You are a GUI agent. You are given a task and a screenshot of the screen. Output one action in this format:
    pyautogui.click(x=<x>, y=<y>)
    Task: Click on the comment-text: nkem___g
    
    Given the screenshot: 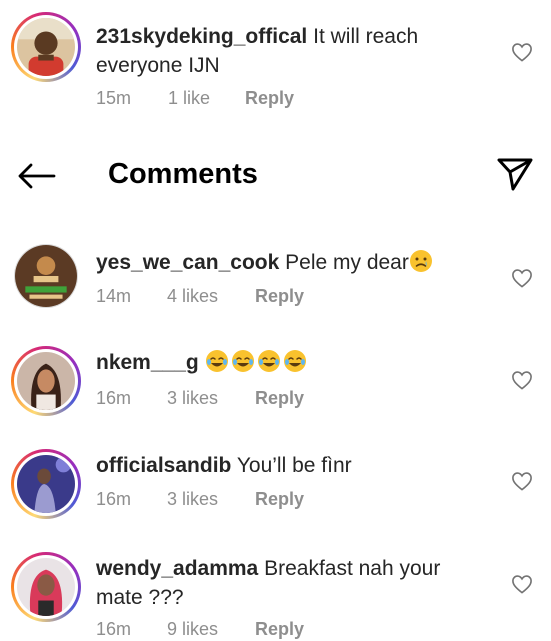 What is the action you would take?
    pyautogui.click(x=293, y=362)
    